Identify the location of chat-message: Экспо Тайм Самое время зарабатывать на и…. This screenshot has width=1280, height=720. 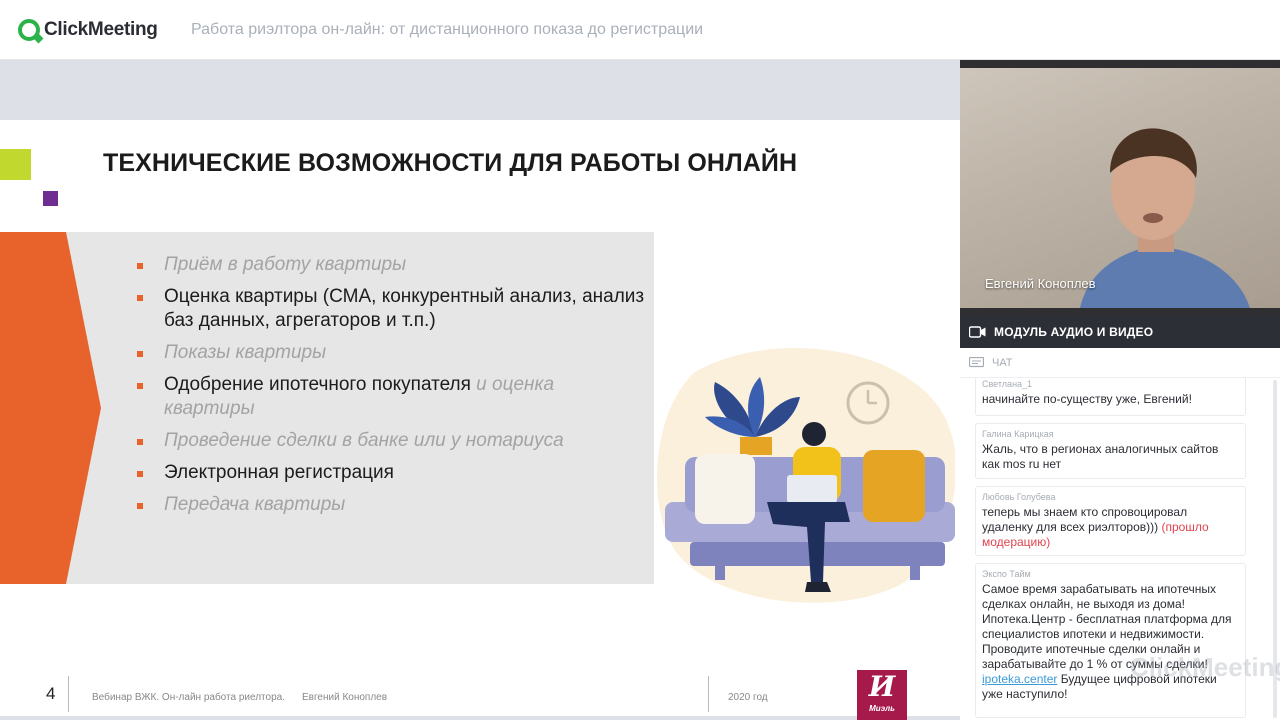
(1110, 640).